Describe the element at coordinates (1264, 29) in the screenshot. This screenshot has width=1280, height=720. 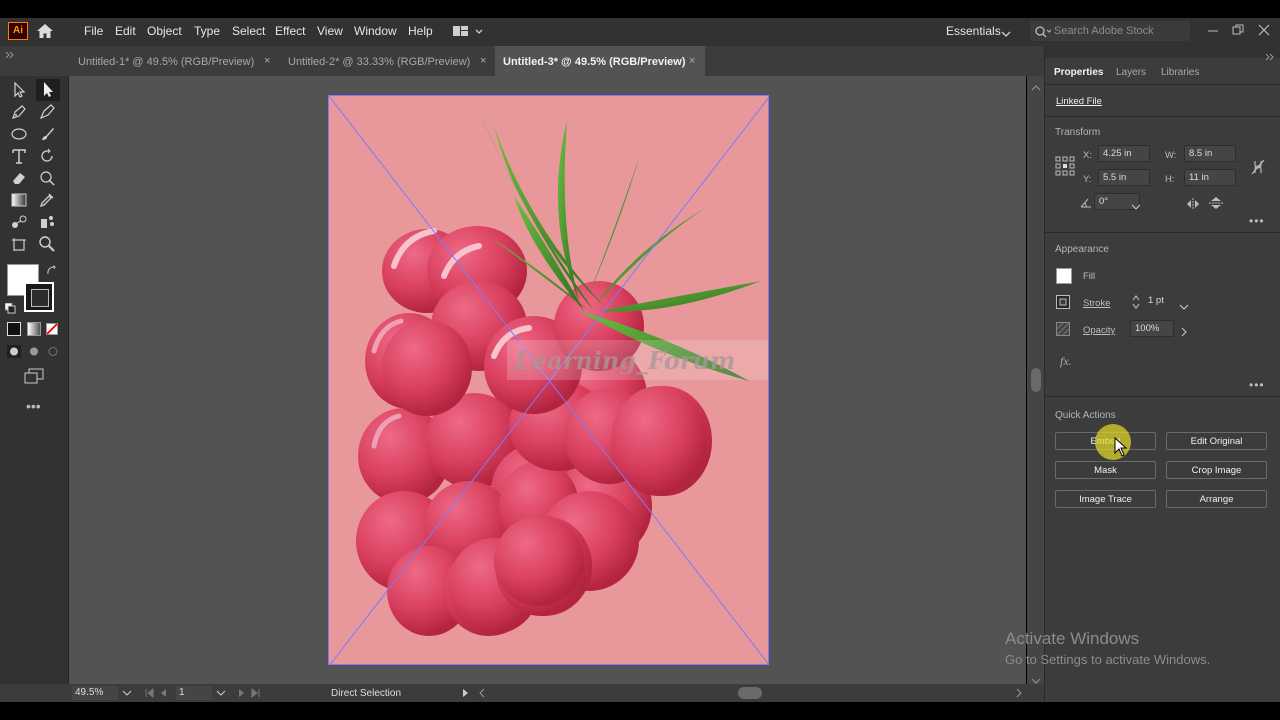
I see `close-window-icon` at that location.